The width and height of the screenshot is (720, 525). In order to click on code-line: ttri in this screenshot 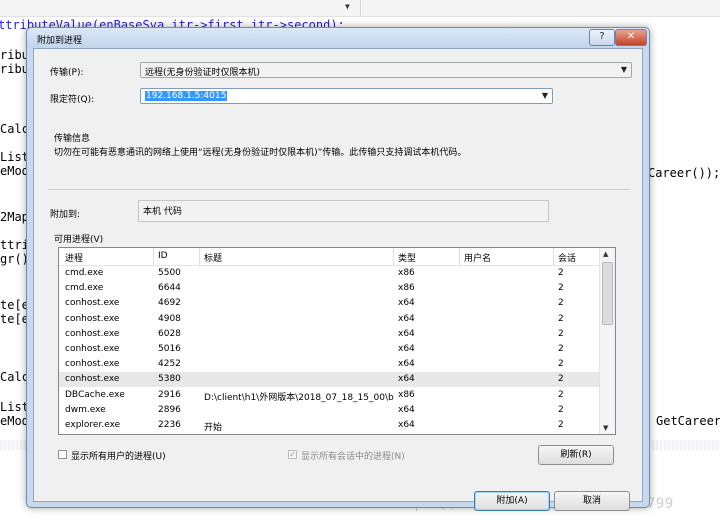, I will do `click(14, 245)`.